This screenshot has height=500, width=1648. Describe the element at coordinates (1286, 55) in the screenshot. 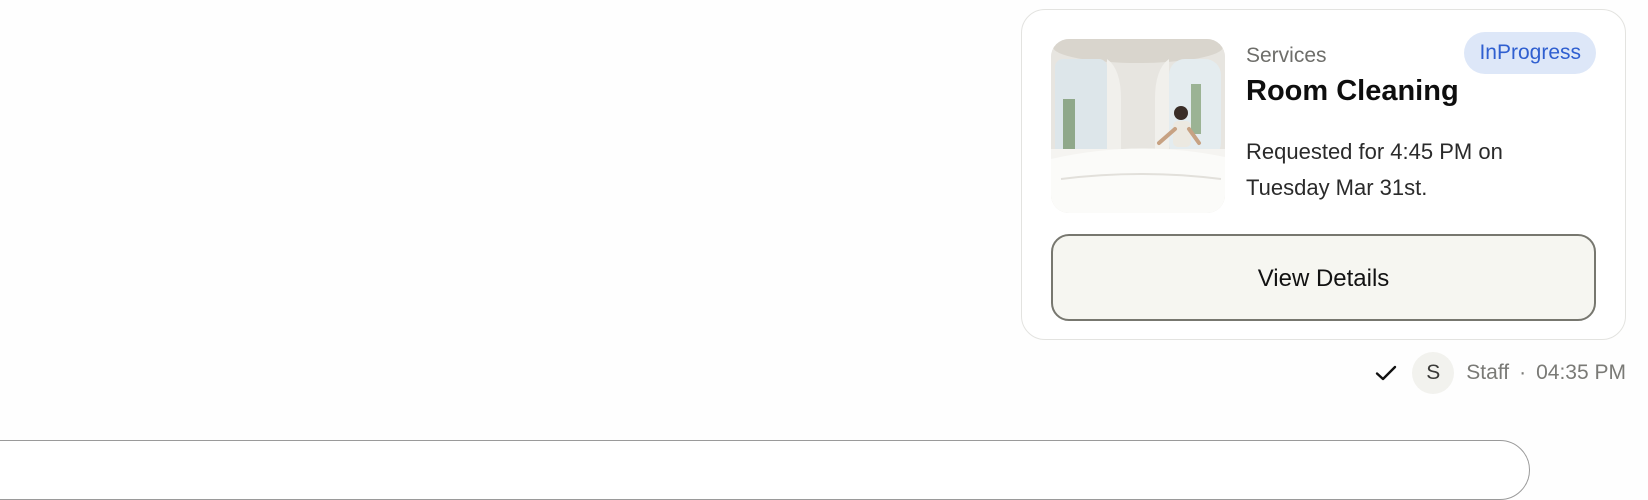

I see `request-category: Services` at that location.